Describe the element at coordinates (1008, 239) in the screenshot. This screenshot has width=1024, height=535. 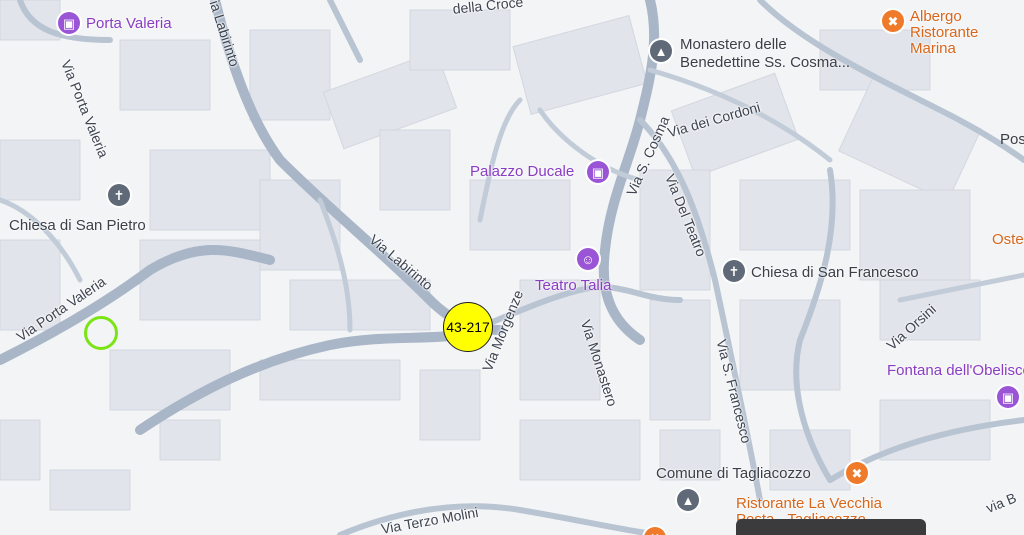
I see `poi-oste: Oste` at that location.